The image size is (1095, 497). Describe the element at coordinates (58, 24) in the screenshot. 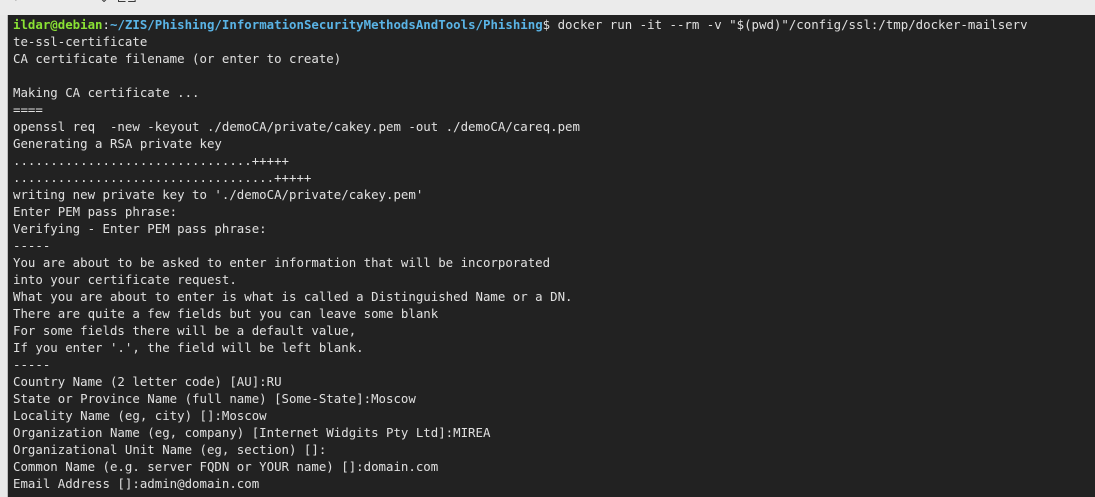

I see `prompt-user-host: ildar@debian` at that location.